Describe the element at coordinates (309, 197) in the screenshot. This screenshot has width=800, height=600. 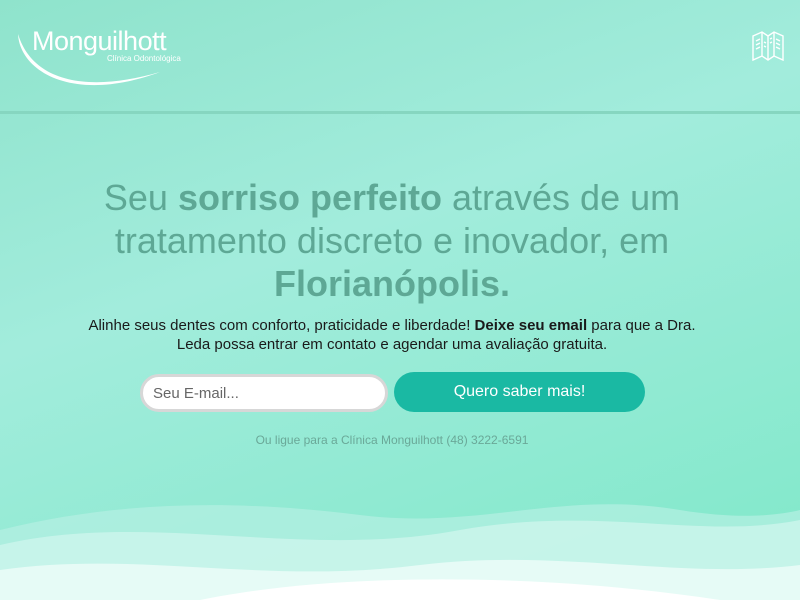
I see `headline-emphasis: sorriso perfeito` at that location.